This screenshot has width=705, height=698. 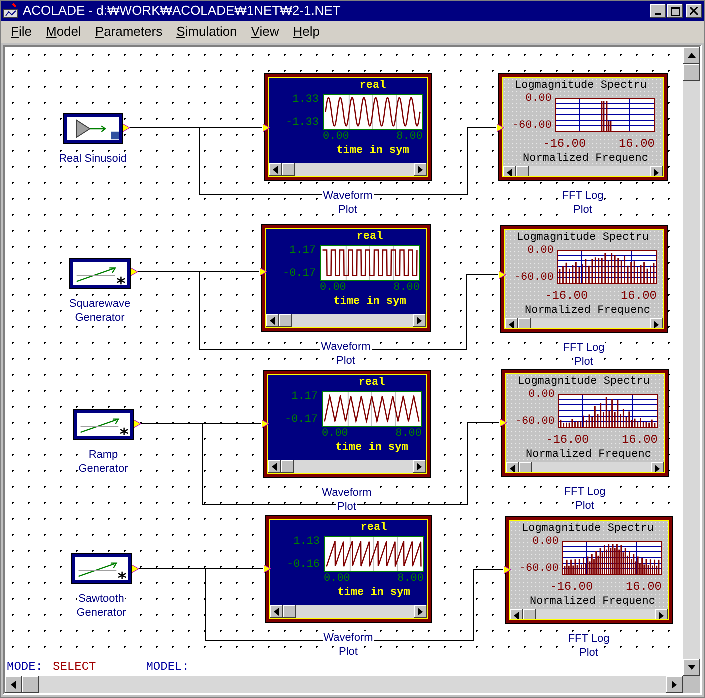 What do you see at coordinates (348, 127) in the screenshot?
I see `waveform-plot: real 1.33 -1.33 0.00 8.00 time in sym` at bounding box center [348, 127].